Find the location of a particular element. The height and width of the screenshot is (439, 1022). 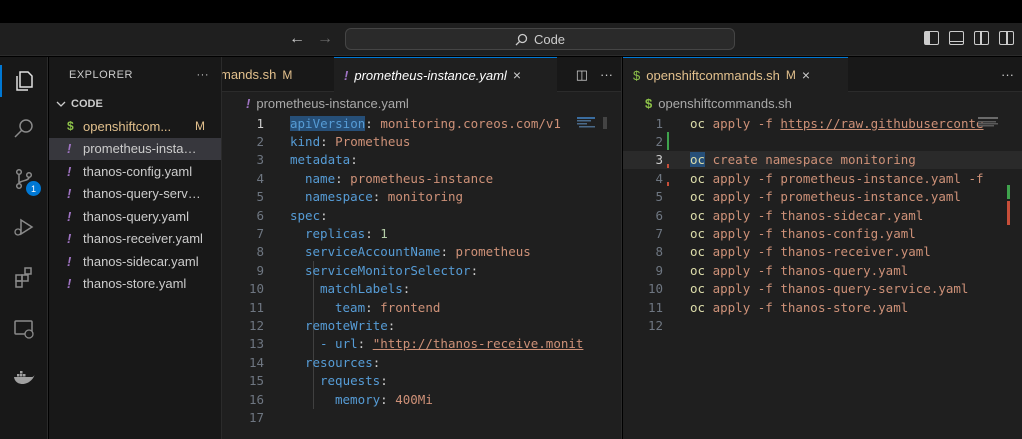

code-line: 6 oc apply -f thanos-sidecar.yaml is located at coordinates (822, 215).